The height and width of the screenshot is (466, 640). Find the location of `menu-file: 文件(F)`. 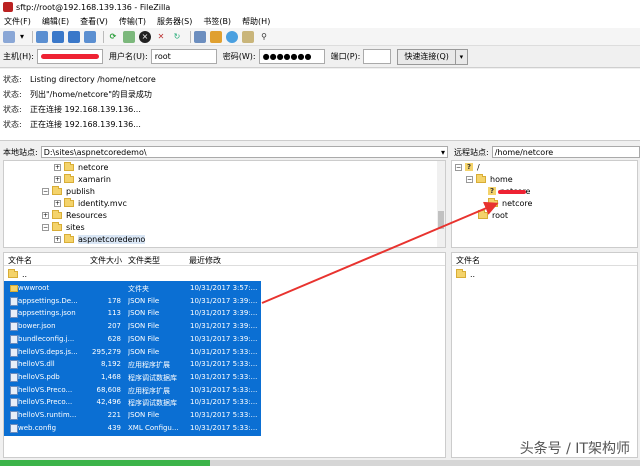

menu-file: 文件(F) is located at coordinates (17, 21).